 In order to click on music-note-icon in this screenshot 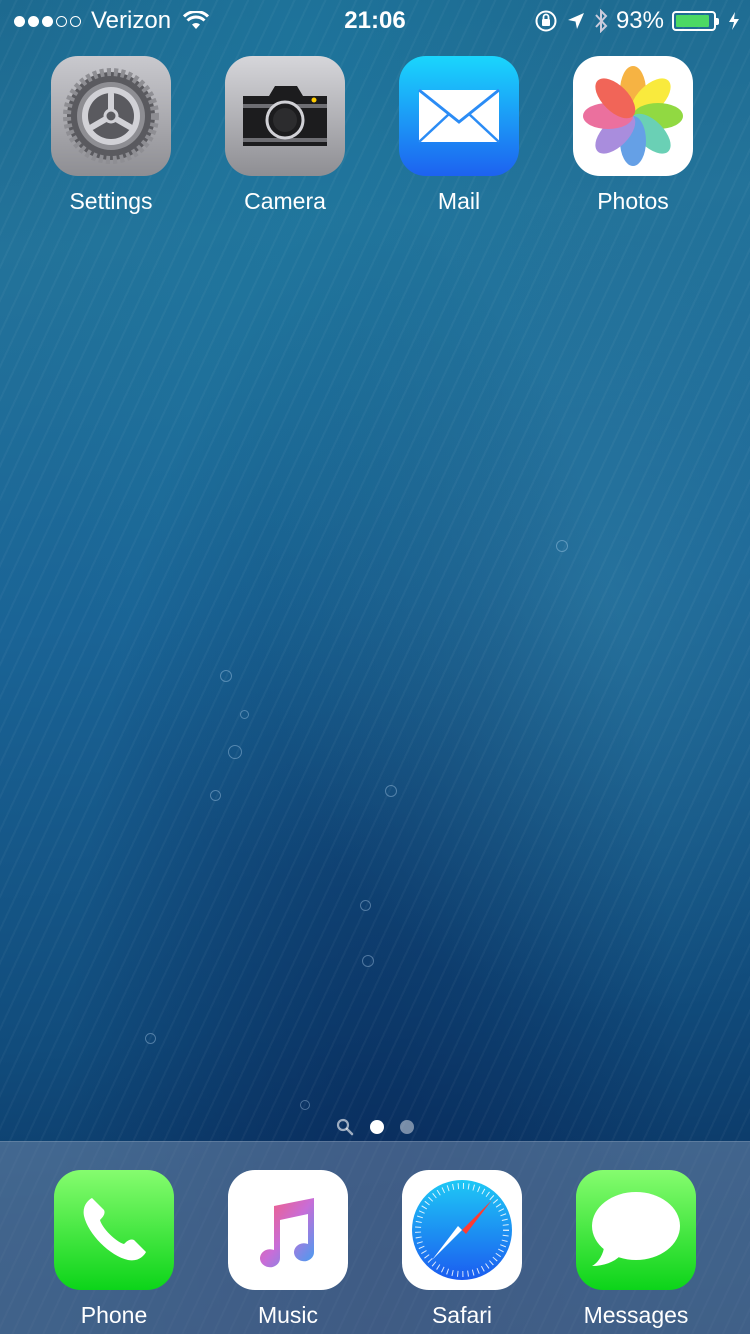, I will do `click(288, 1230)`.